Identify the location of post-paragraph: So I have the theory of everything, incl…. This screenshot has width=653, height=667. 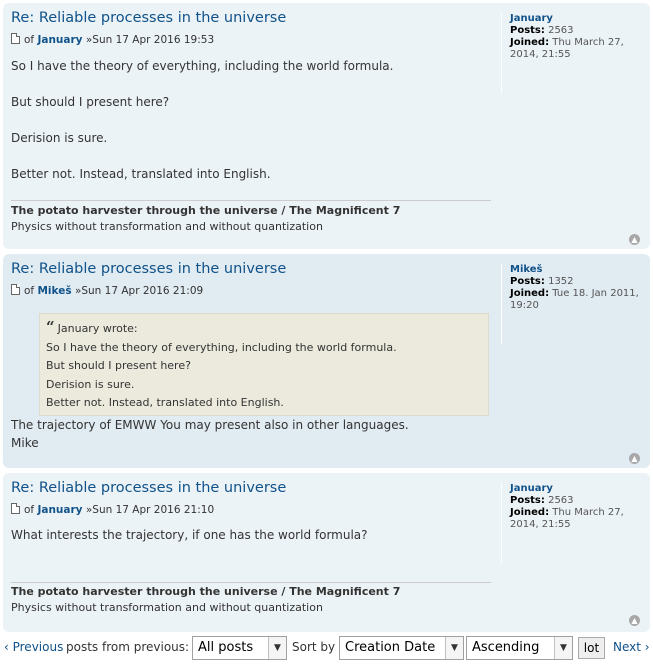
(202, 66).